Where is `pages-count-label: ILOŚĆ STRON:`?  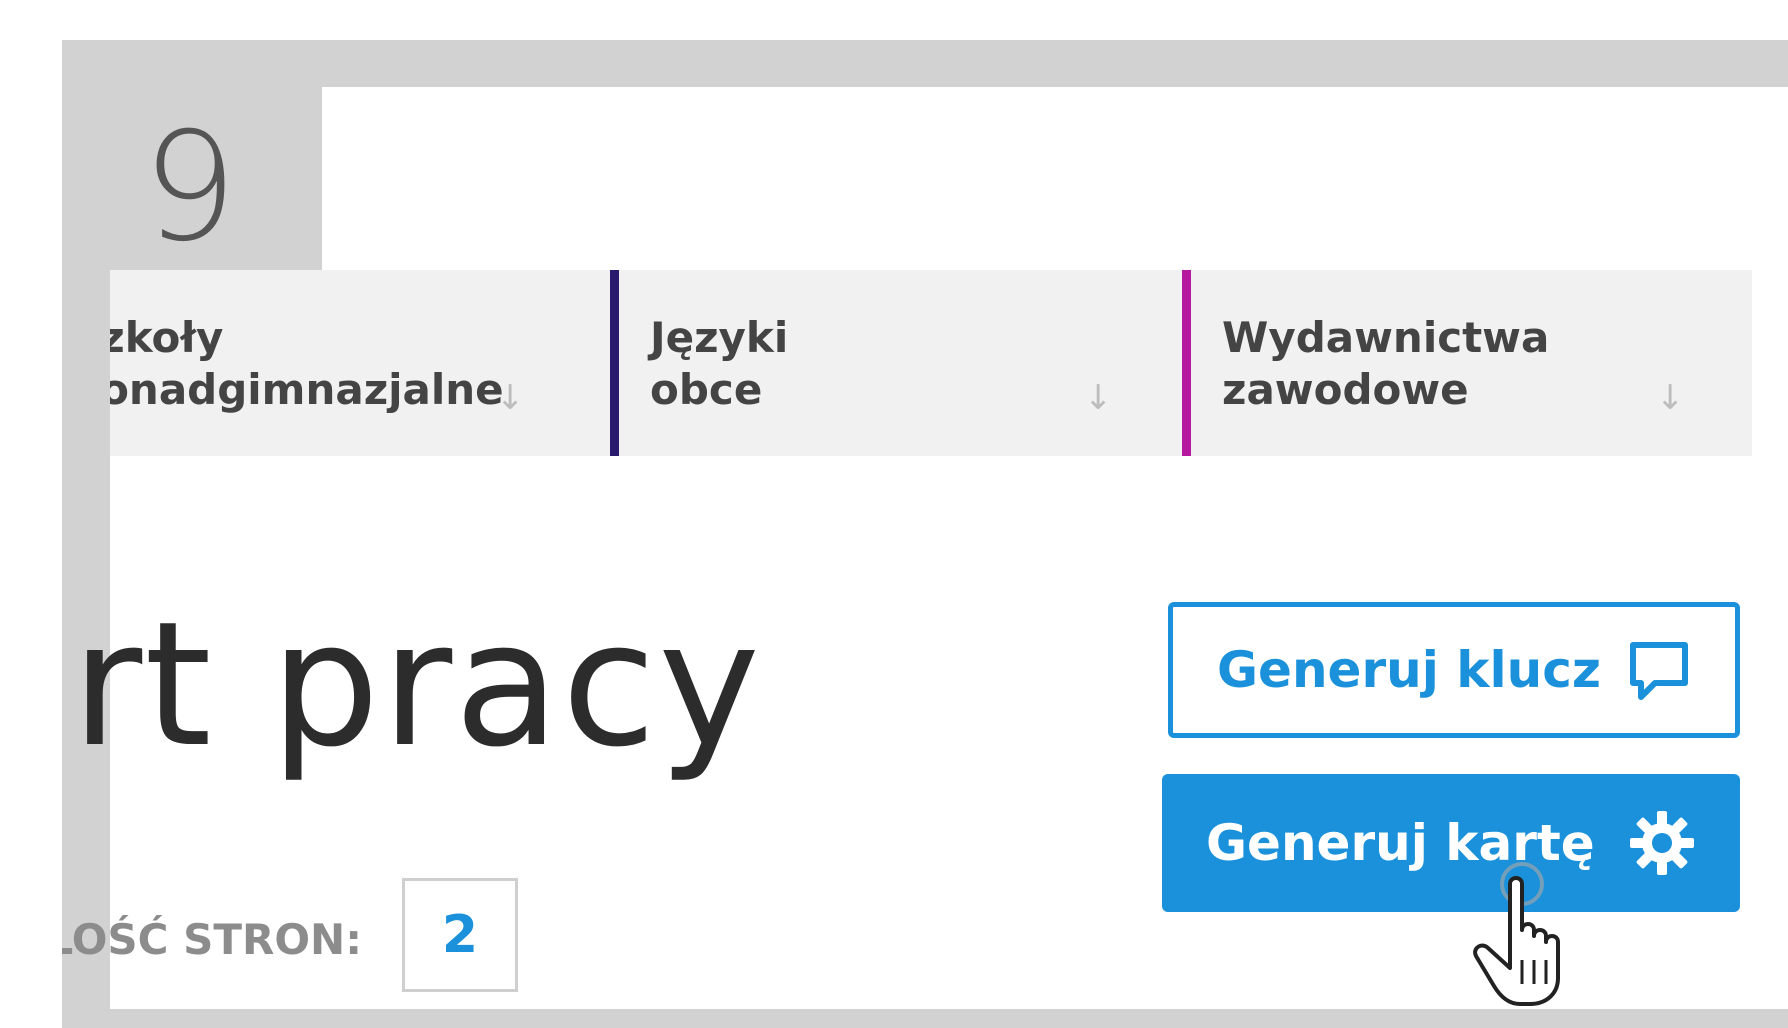
pages-count-label: ILOŚĆ STRON: is located at coordinates (212, 940).